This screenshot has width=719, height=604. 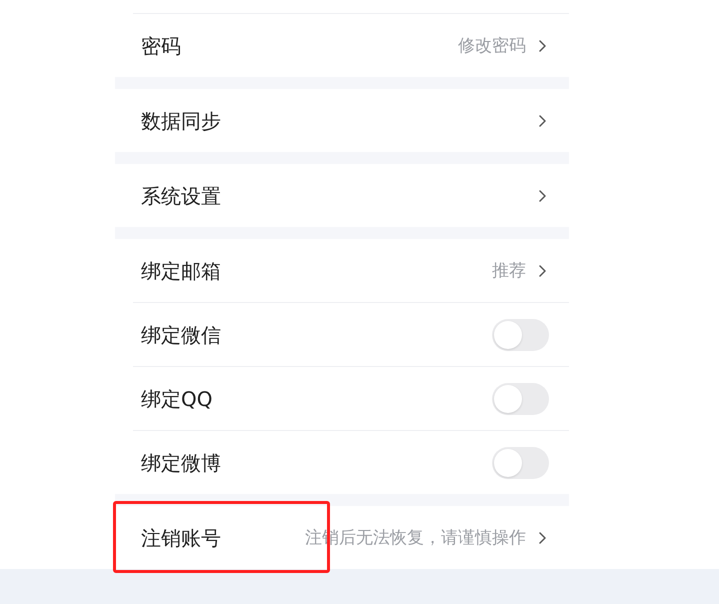 What do you see at coordinates (181, 196) in the screenshot?
I see `setting-label: 系统设置` at bounding box center [181, 196].